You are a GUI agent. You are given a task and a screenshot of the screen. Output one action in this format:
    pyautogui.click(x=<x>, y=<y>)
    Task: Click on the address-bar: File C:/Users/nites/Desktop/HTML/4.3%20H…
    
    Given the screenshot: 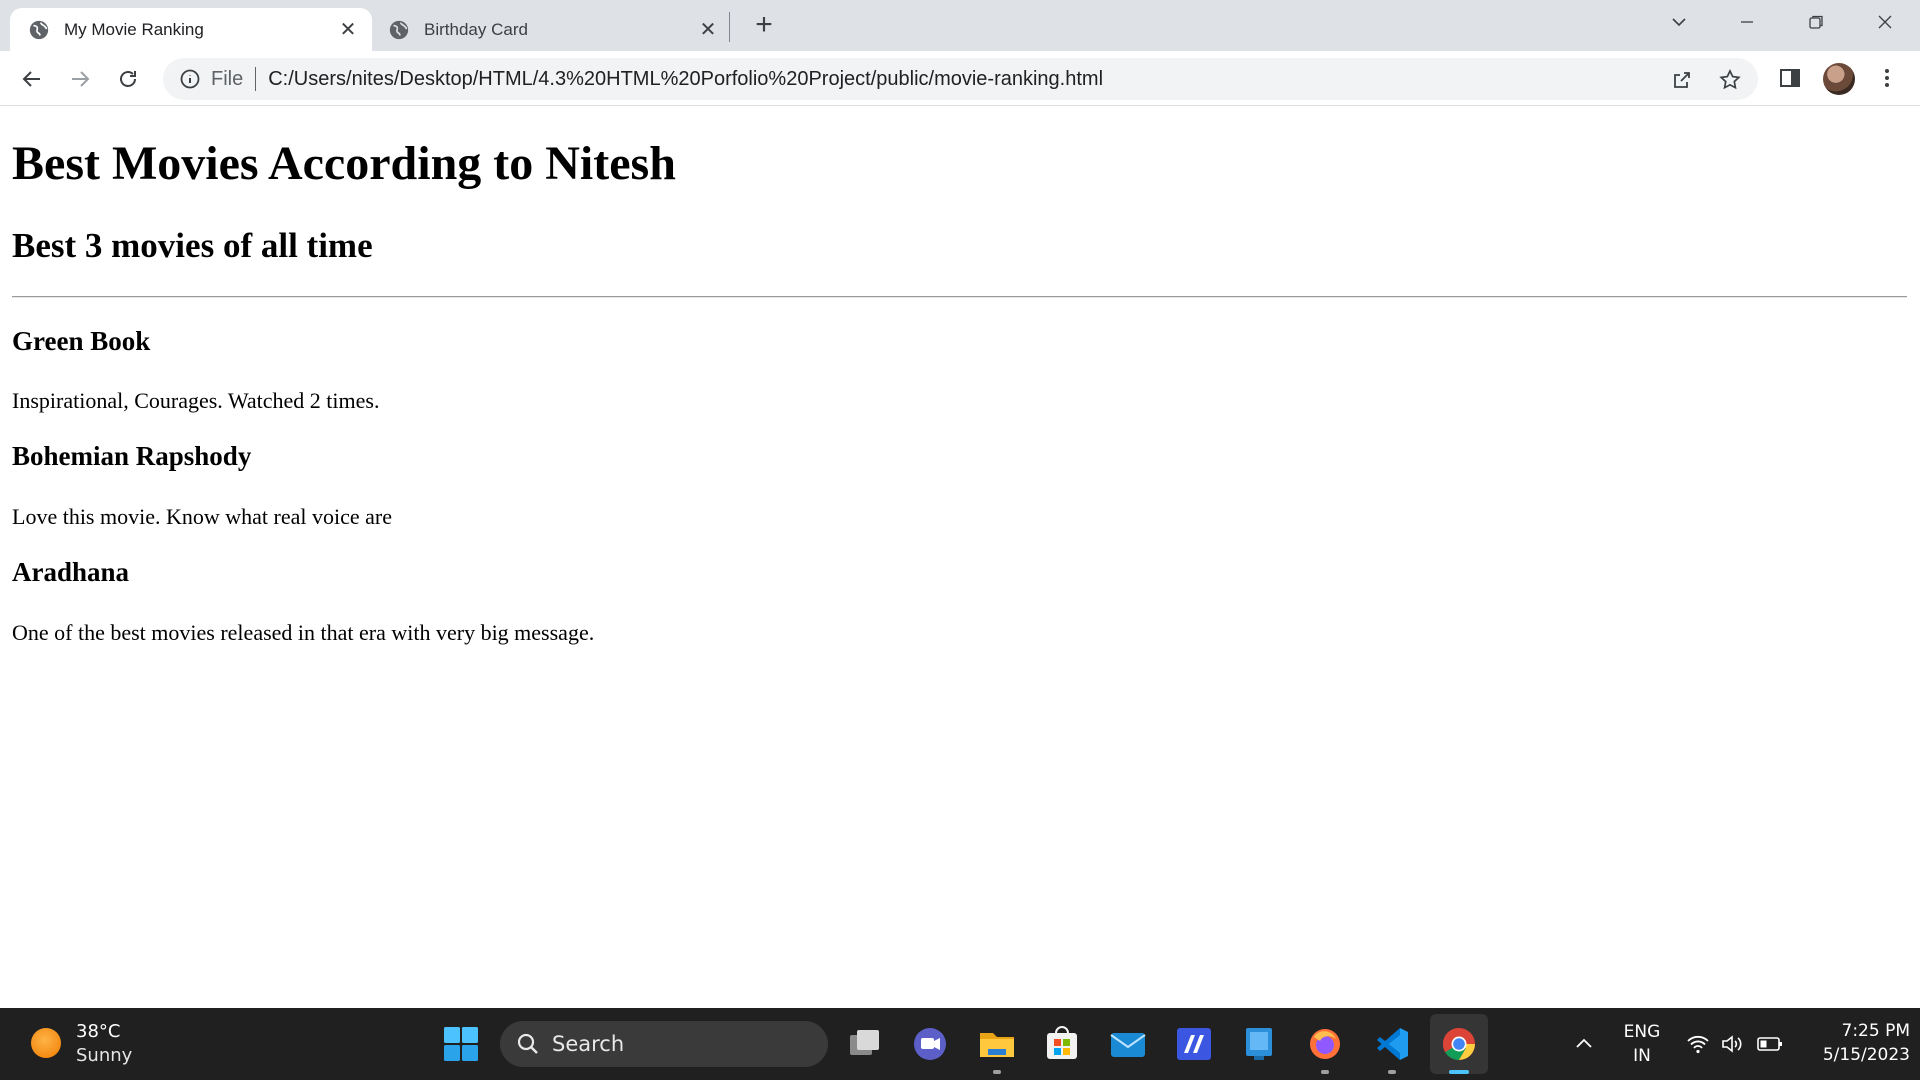 What is the action you would take?
    pyautogui.click(x=960, y=79)
    